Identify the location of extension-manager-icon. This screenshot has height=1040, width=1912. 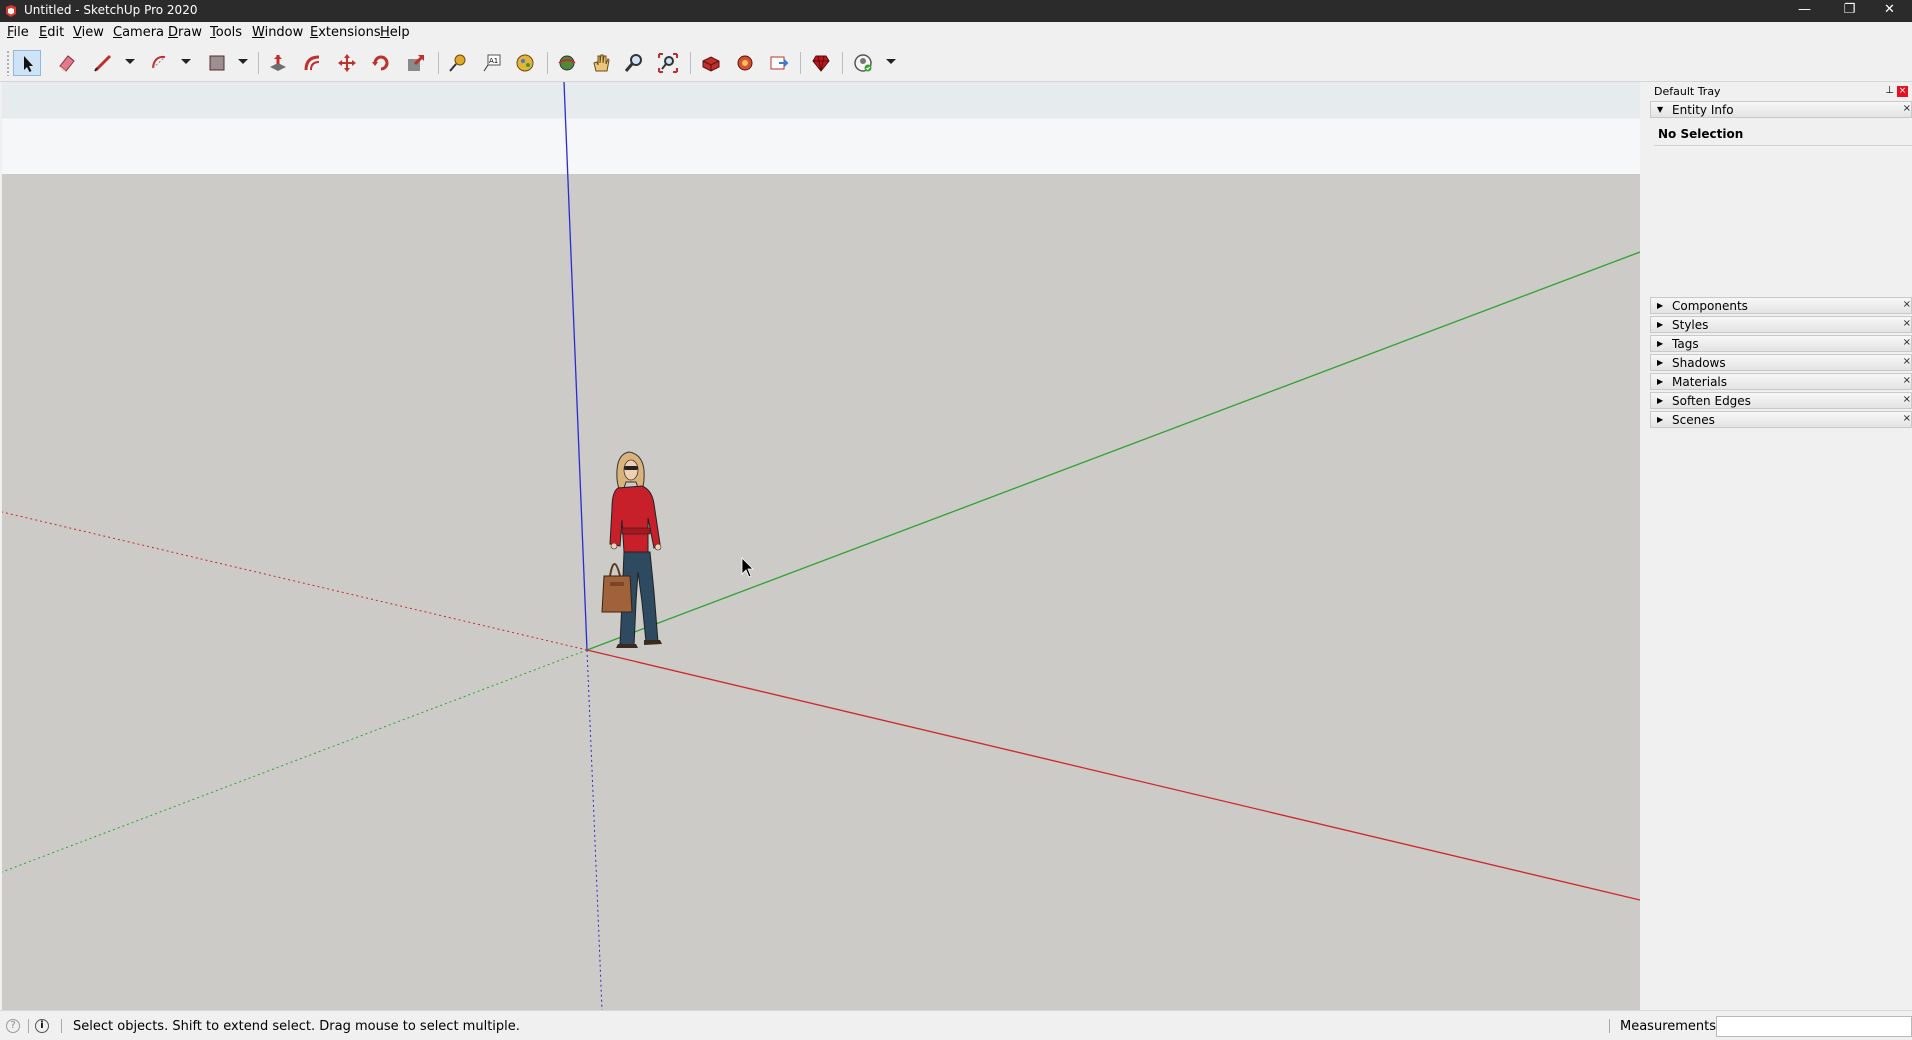
(821, 63).